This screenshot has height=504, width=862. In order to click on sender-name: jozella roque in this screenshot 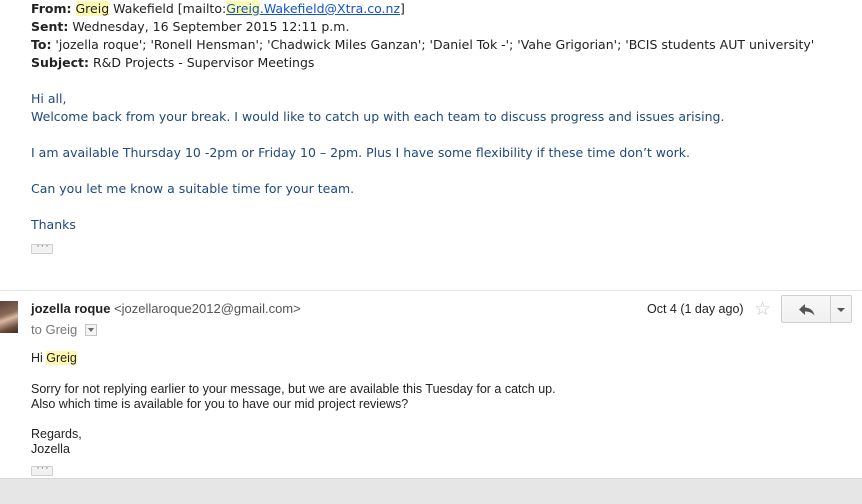, I will do `click(70, 308)`.